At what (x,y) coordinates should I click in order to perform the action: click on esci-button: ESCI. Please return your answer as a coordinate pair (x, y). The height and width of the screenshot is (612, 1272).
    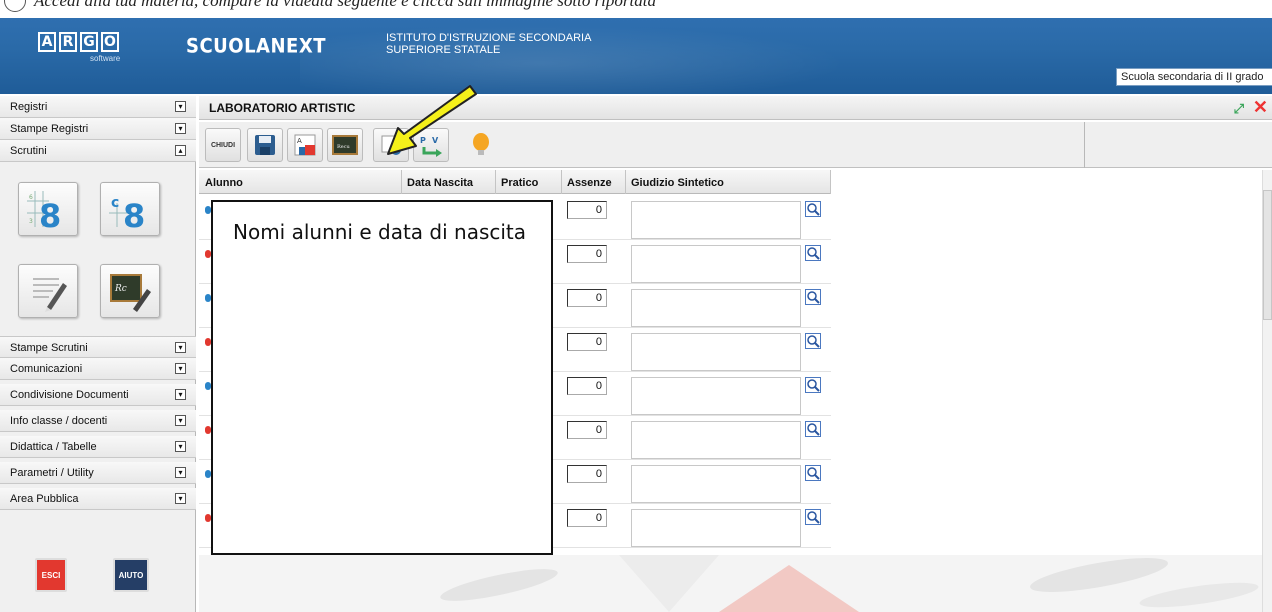
    Looking at the image, I should click on (51, 575).